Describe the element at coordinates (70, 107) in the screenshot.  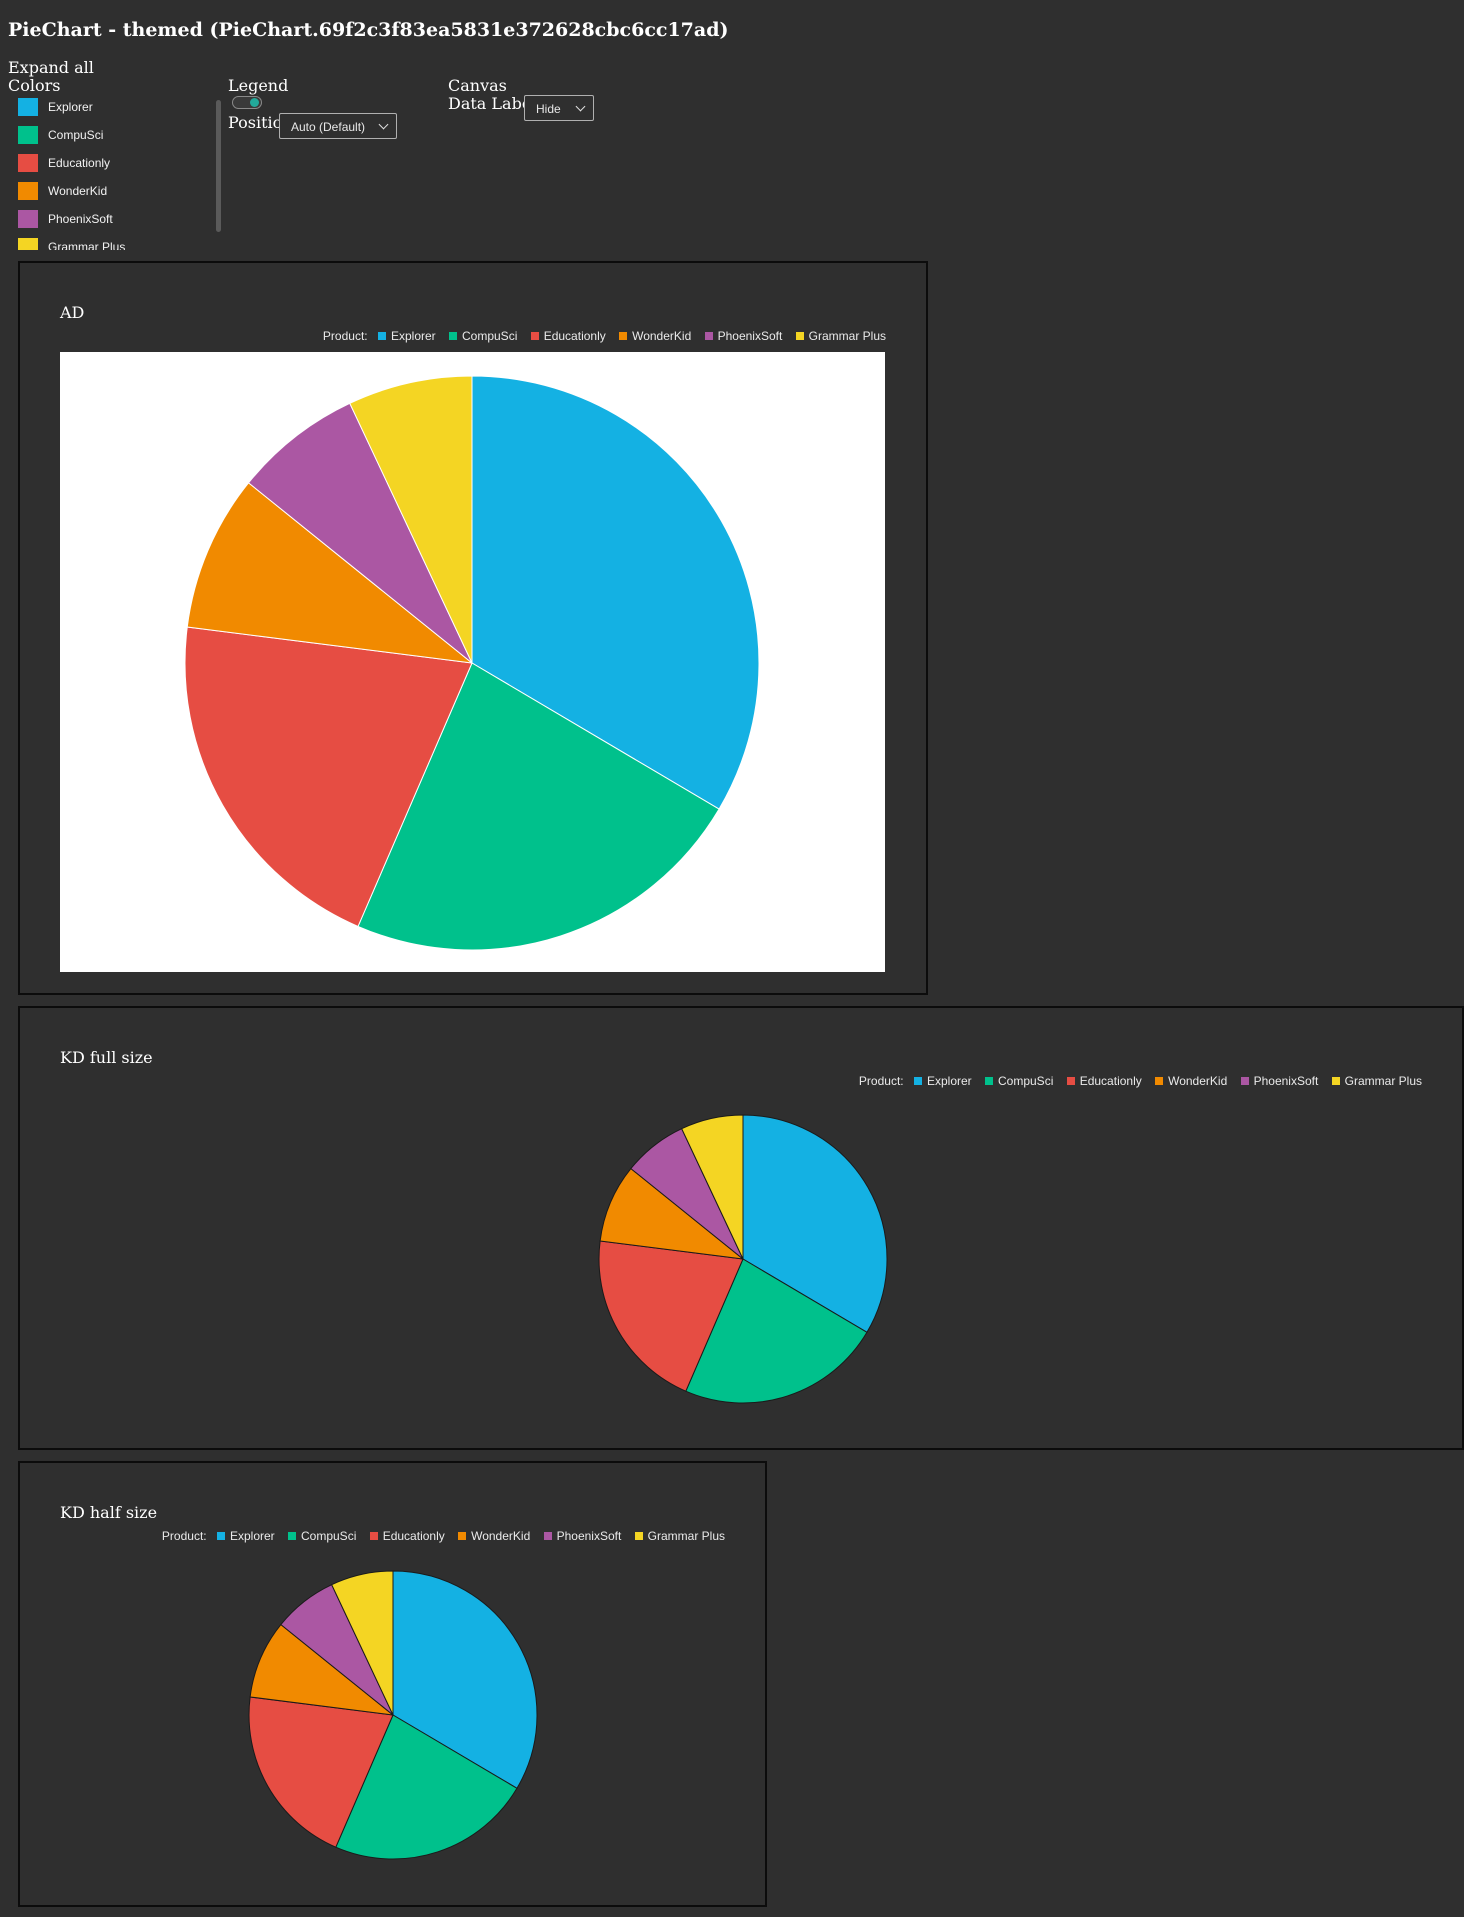
I see `color-item-label: Explorer` at that location.